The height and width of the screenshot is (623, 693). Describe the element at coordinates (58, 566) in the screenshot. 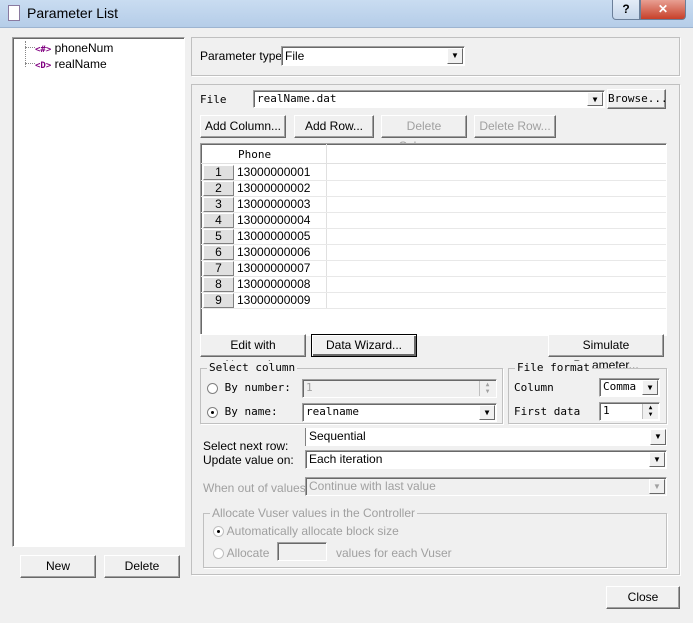

I see `new-button: New` at that location.